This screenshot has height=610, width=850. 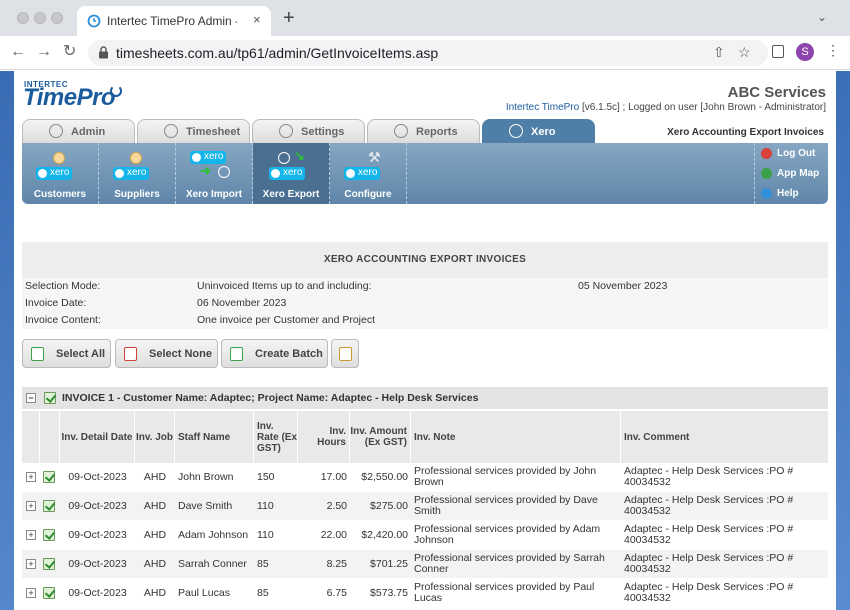 I want to click on wrench-icon, so click(x=286, y=131).